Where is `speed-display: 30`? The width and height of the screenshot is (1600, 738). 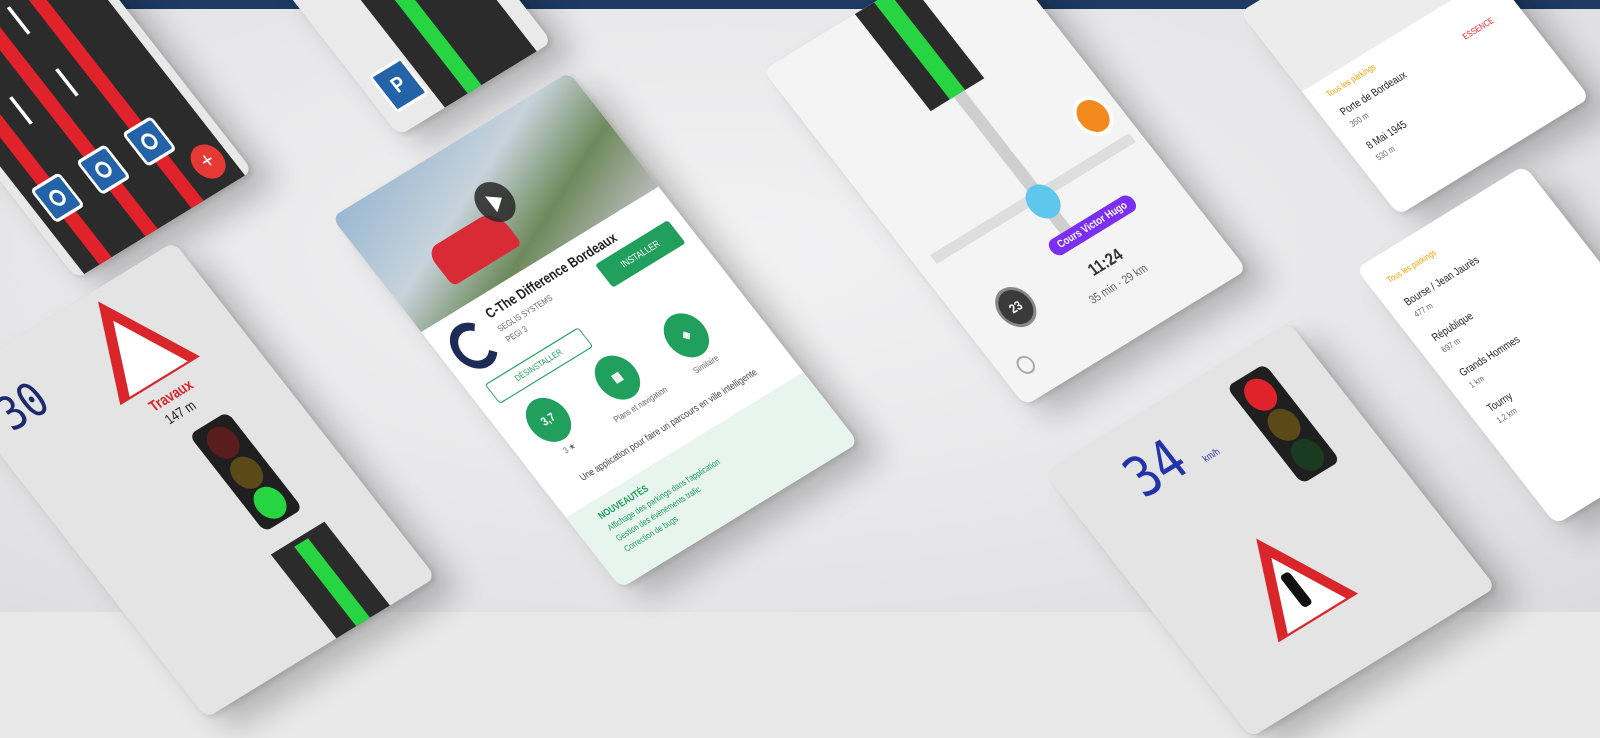
speed-display: 30 is located at coordinates (30, 407).